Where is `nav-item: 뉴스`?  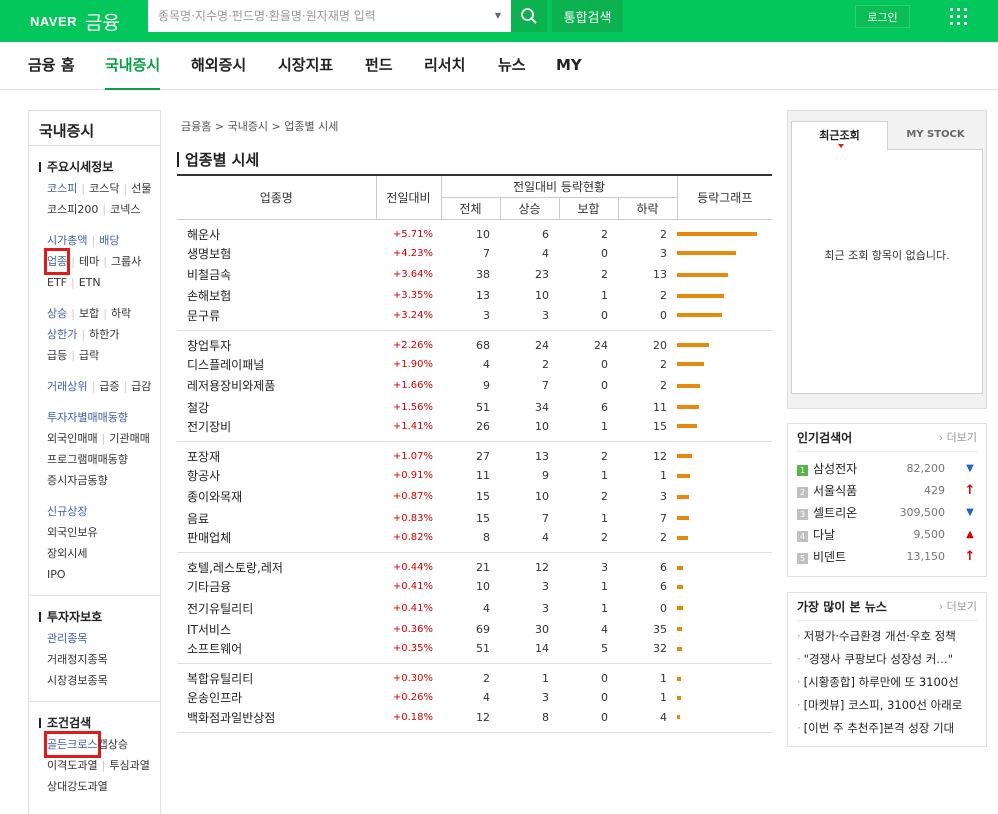 nav-item: 뉴스 is located at coordinates (512, 66).